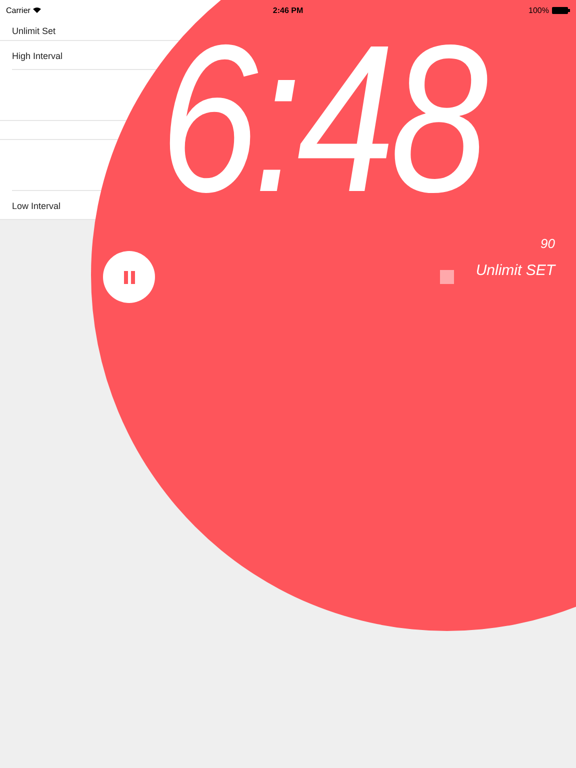 This screenshot has width=576, height=768. What do you see at coordinates (36, 205) in the screenshot?
I see `list-item: Low Interval` at bounding box center [36, 205].